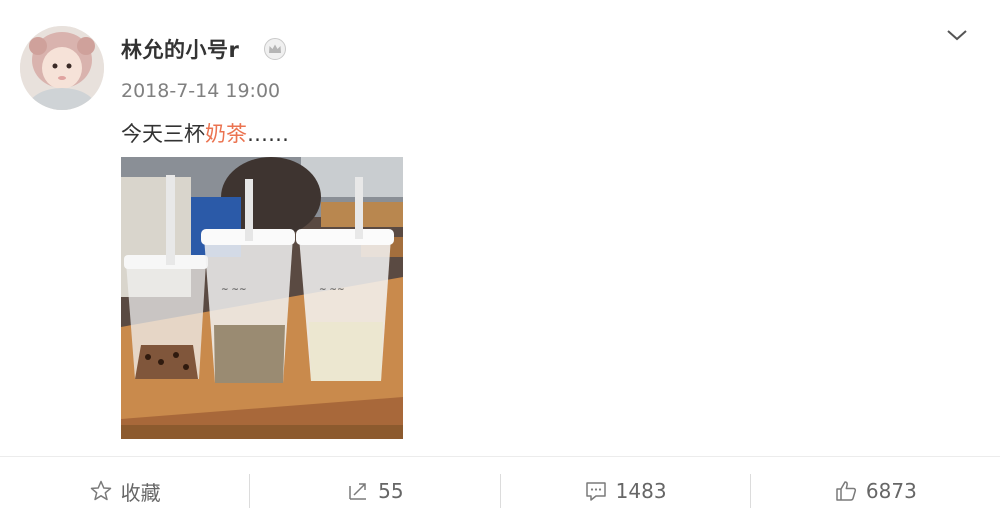 This screenshot has width=1000, height=525. Describe the element at coordinates (200, 91) in the screenshot. I see `post-timestamp: 2018-7-14 19:00` at that location.